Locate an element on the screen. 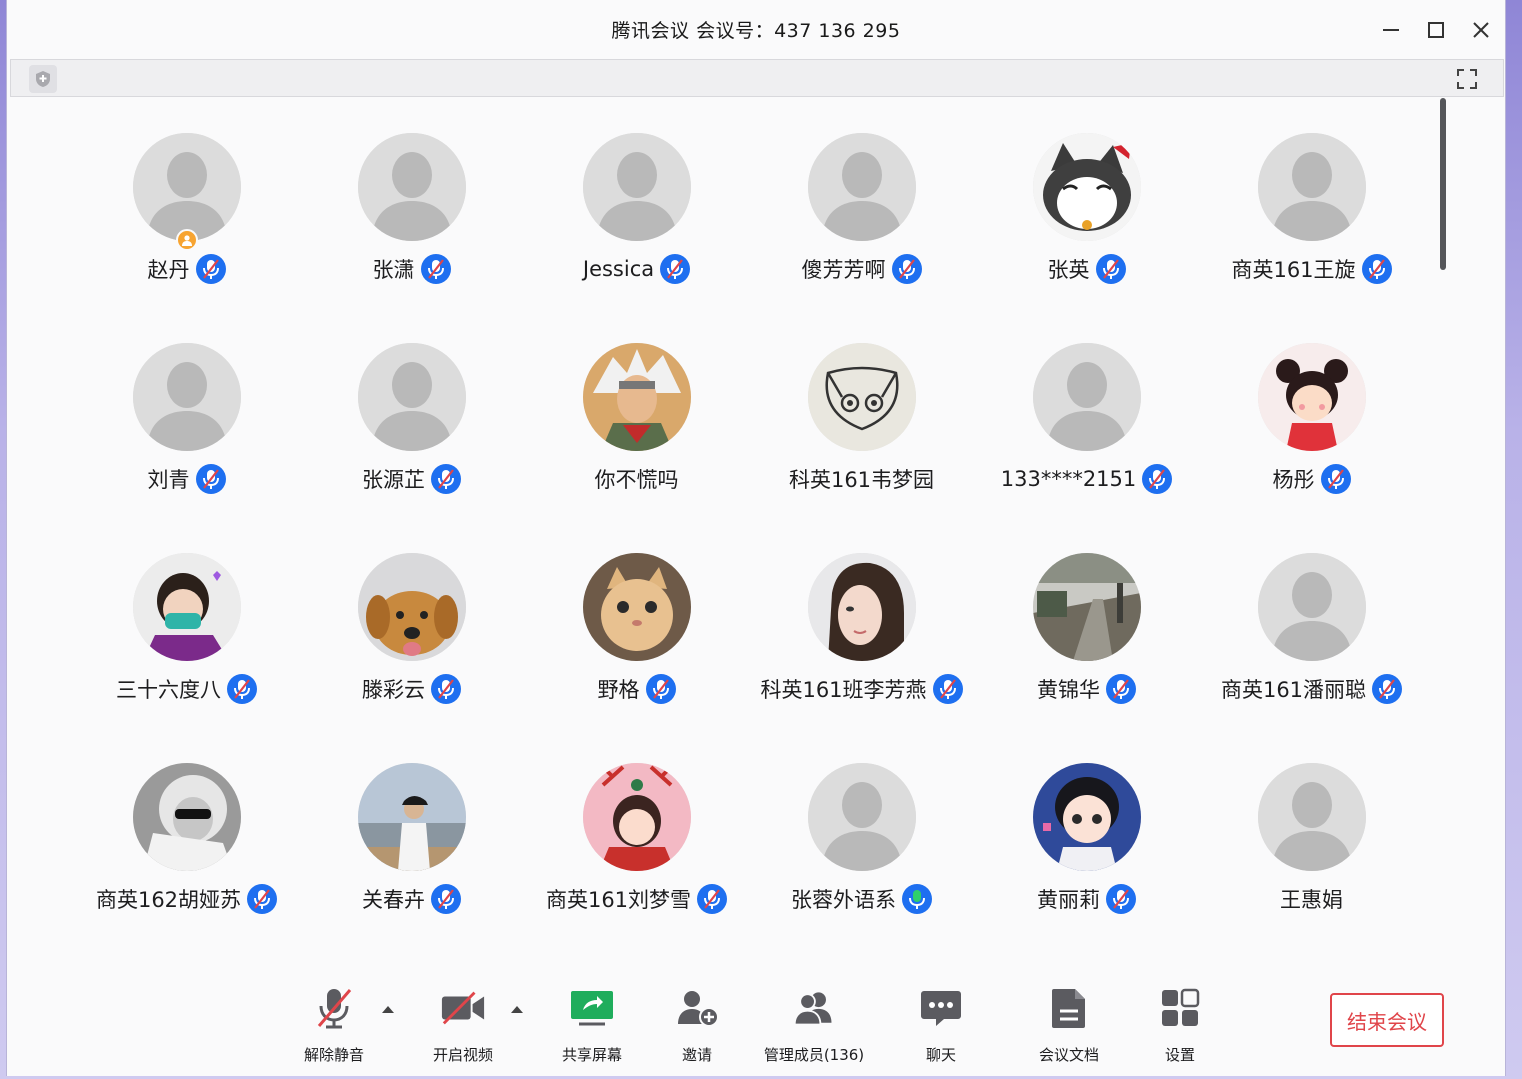  participant-name: 你不慌吗 is located at coordinates (636, 480).